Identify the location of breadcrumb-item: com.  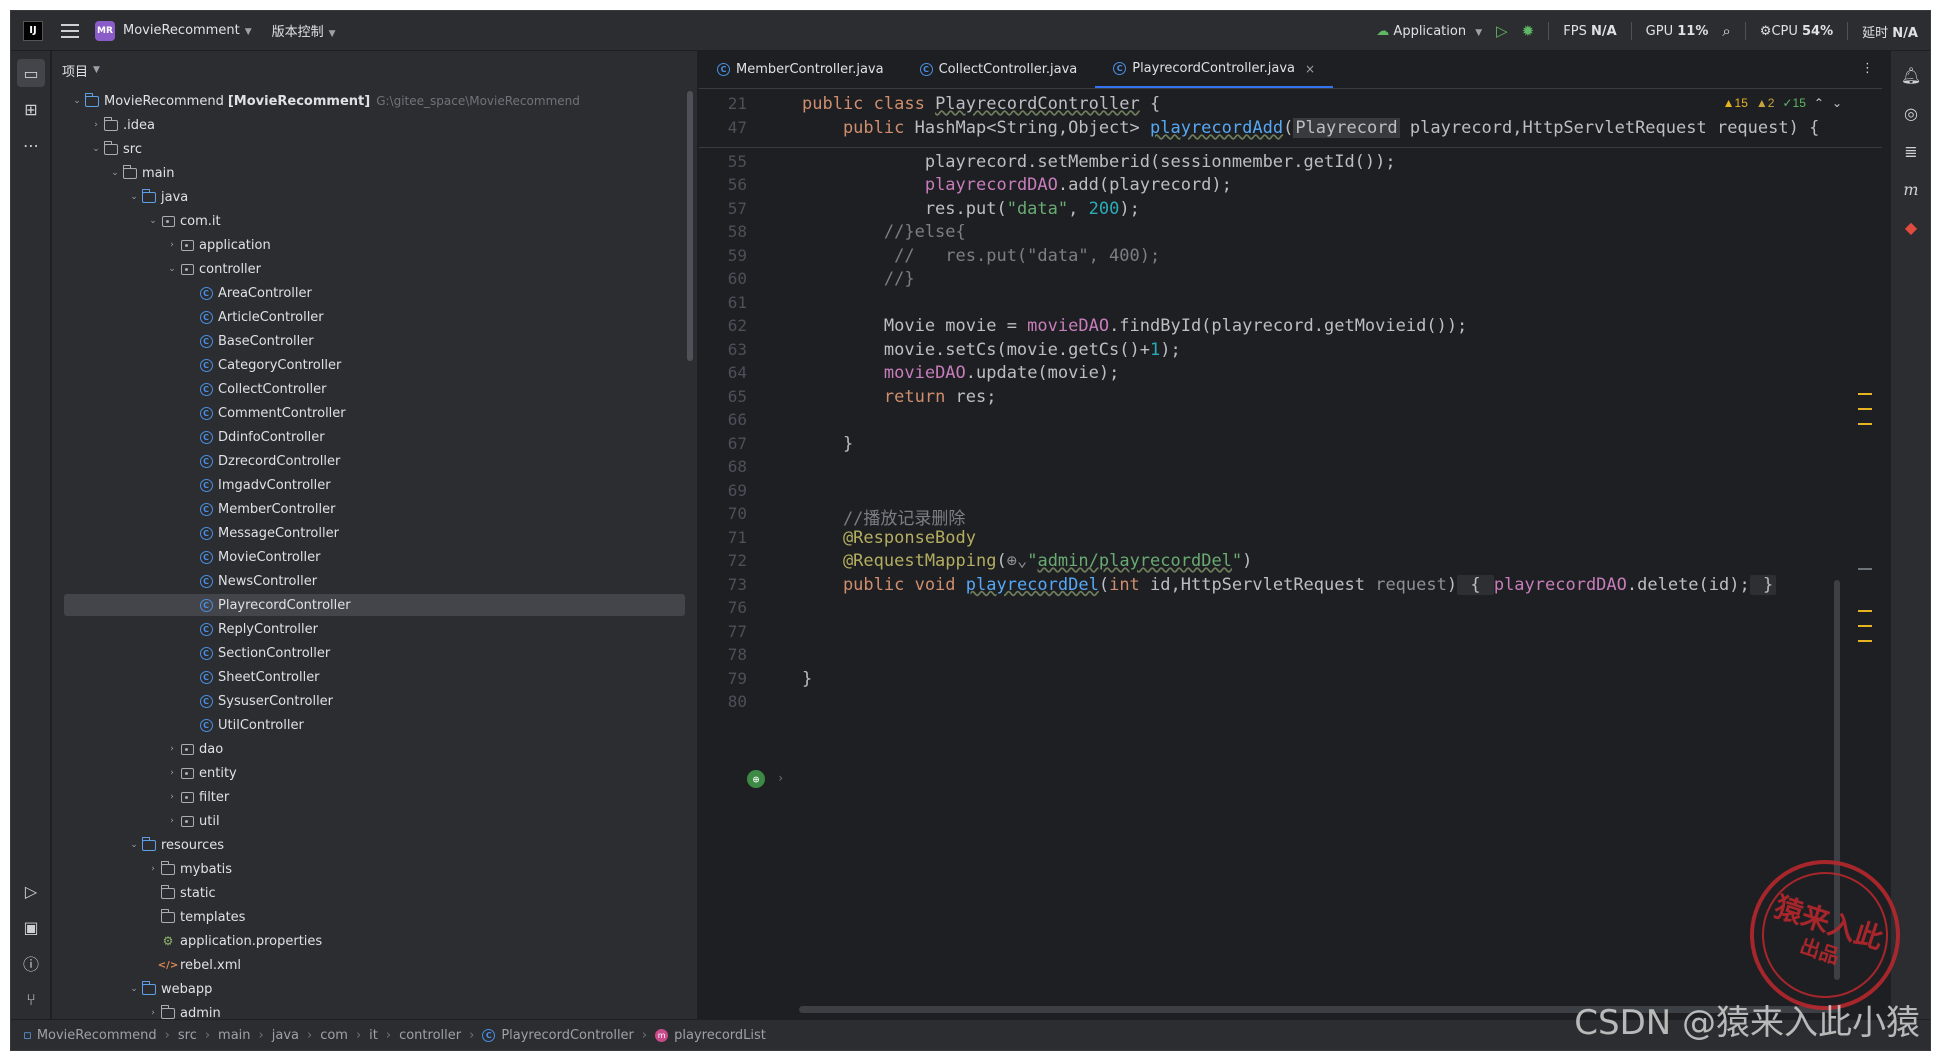
(334, 1035).